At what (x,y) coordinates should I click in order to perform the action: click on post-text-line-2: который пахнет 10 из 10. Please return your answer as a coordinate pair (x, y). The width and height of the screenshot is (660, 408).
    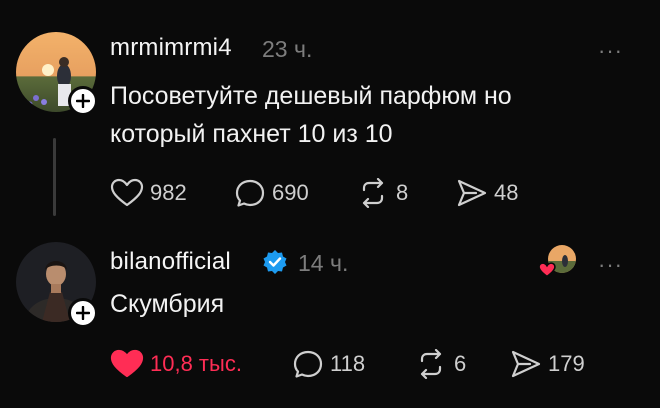
    Looking at the image, I should click on (251, 134).